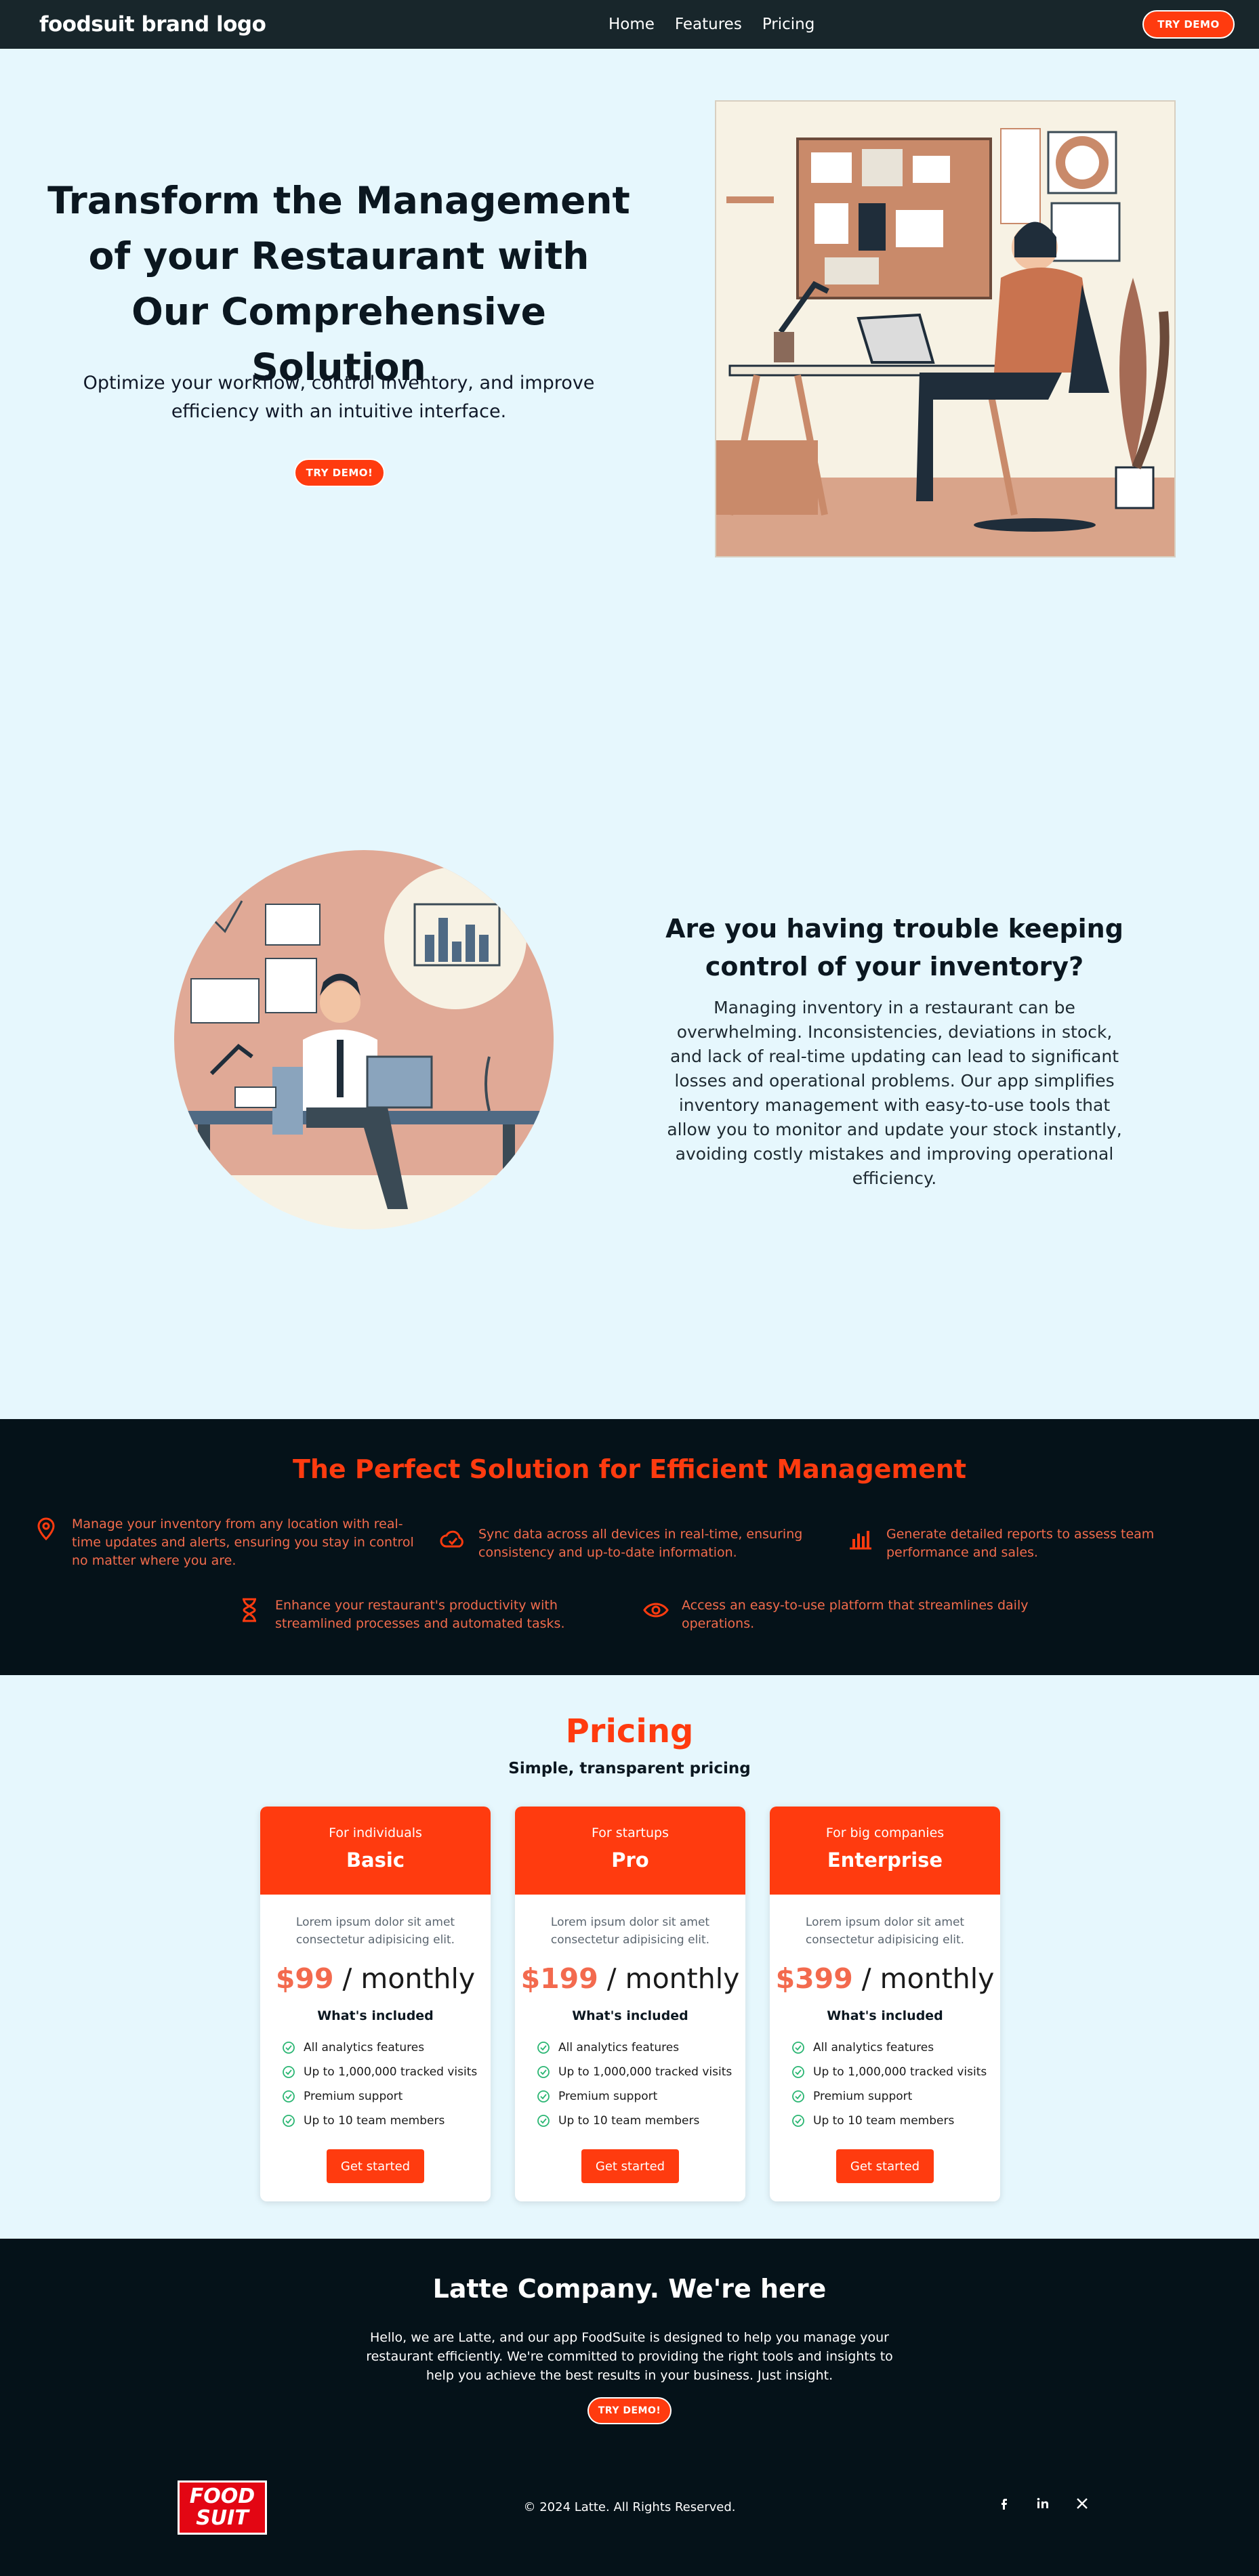  I want to click on plan-price: $199 / monthly, so click(630, 1978).